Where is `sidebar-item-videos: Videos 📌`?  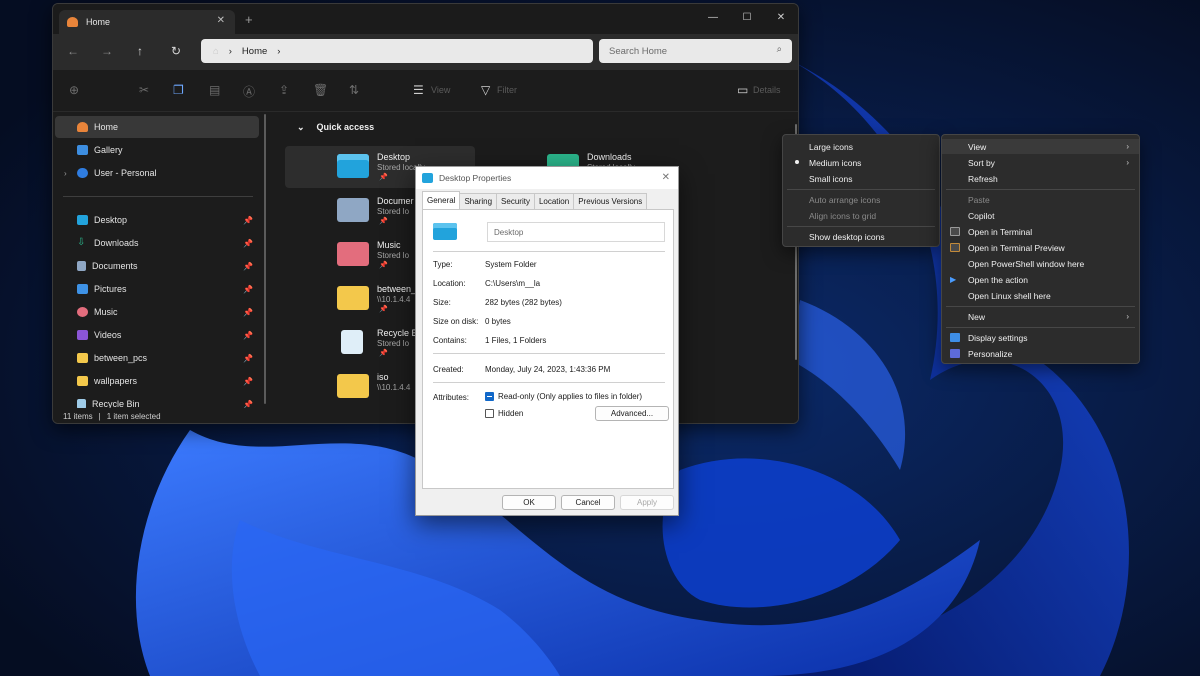
sidebar-item-videos: Videos 📌 is located at coordinates (157, 335).